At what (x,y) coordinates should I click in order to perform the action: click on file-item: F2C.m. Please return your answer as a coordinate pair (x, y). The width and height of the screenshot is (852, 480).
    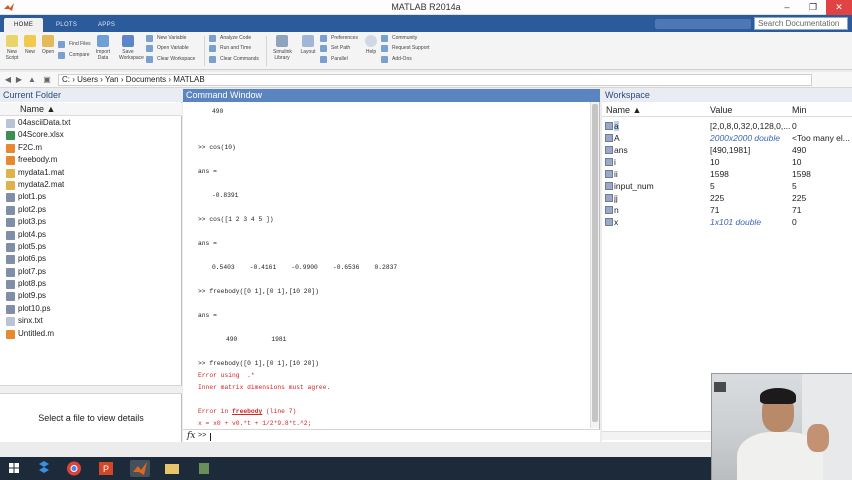
    Looking at the image, I should click on (91, 148).